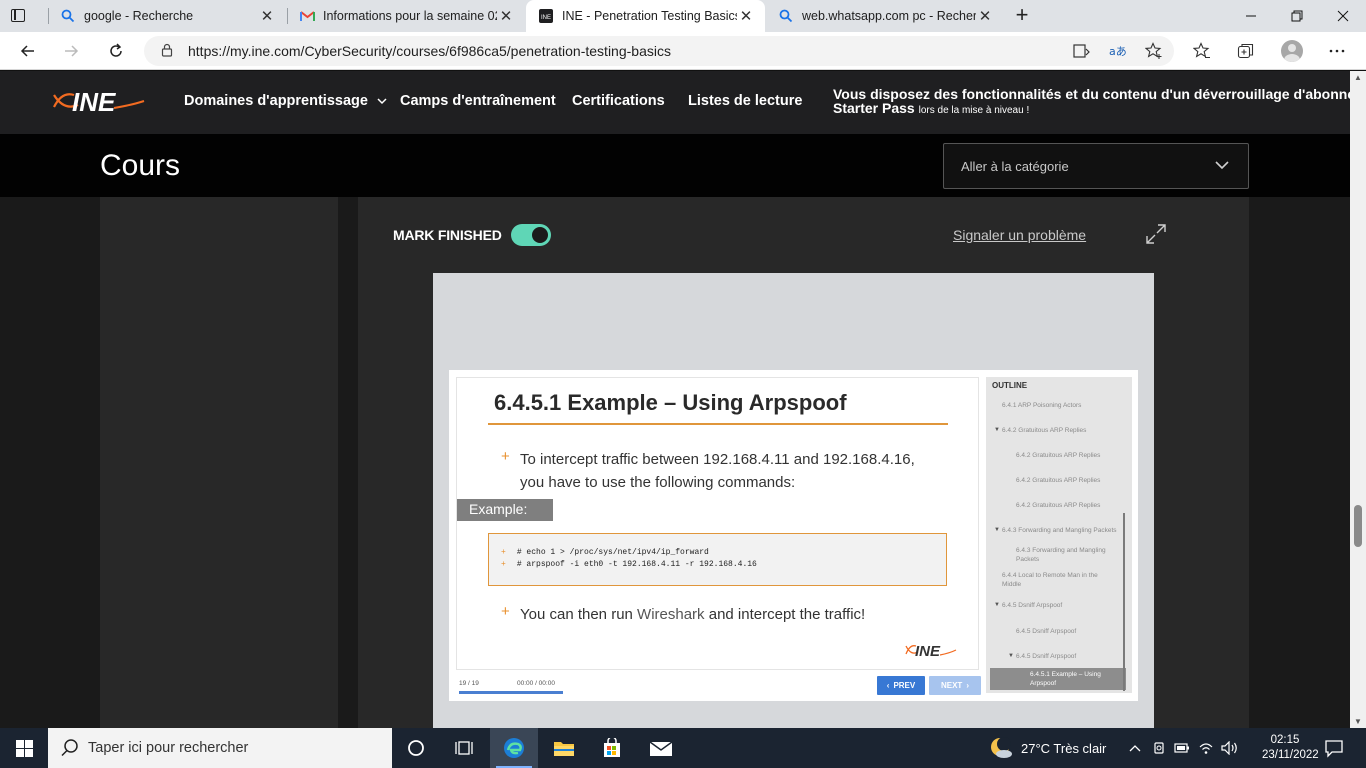 The width and height of the screenshot is (1366, 768). Describe the element at coordinates (1297, 16) in the screenshot. I see `maximize-button` at that location.